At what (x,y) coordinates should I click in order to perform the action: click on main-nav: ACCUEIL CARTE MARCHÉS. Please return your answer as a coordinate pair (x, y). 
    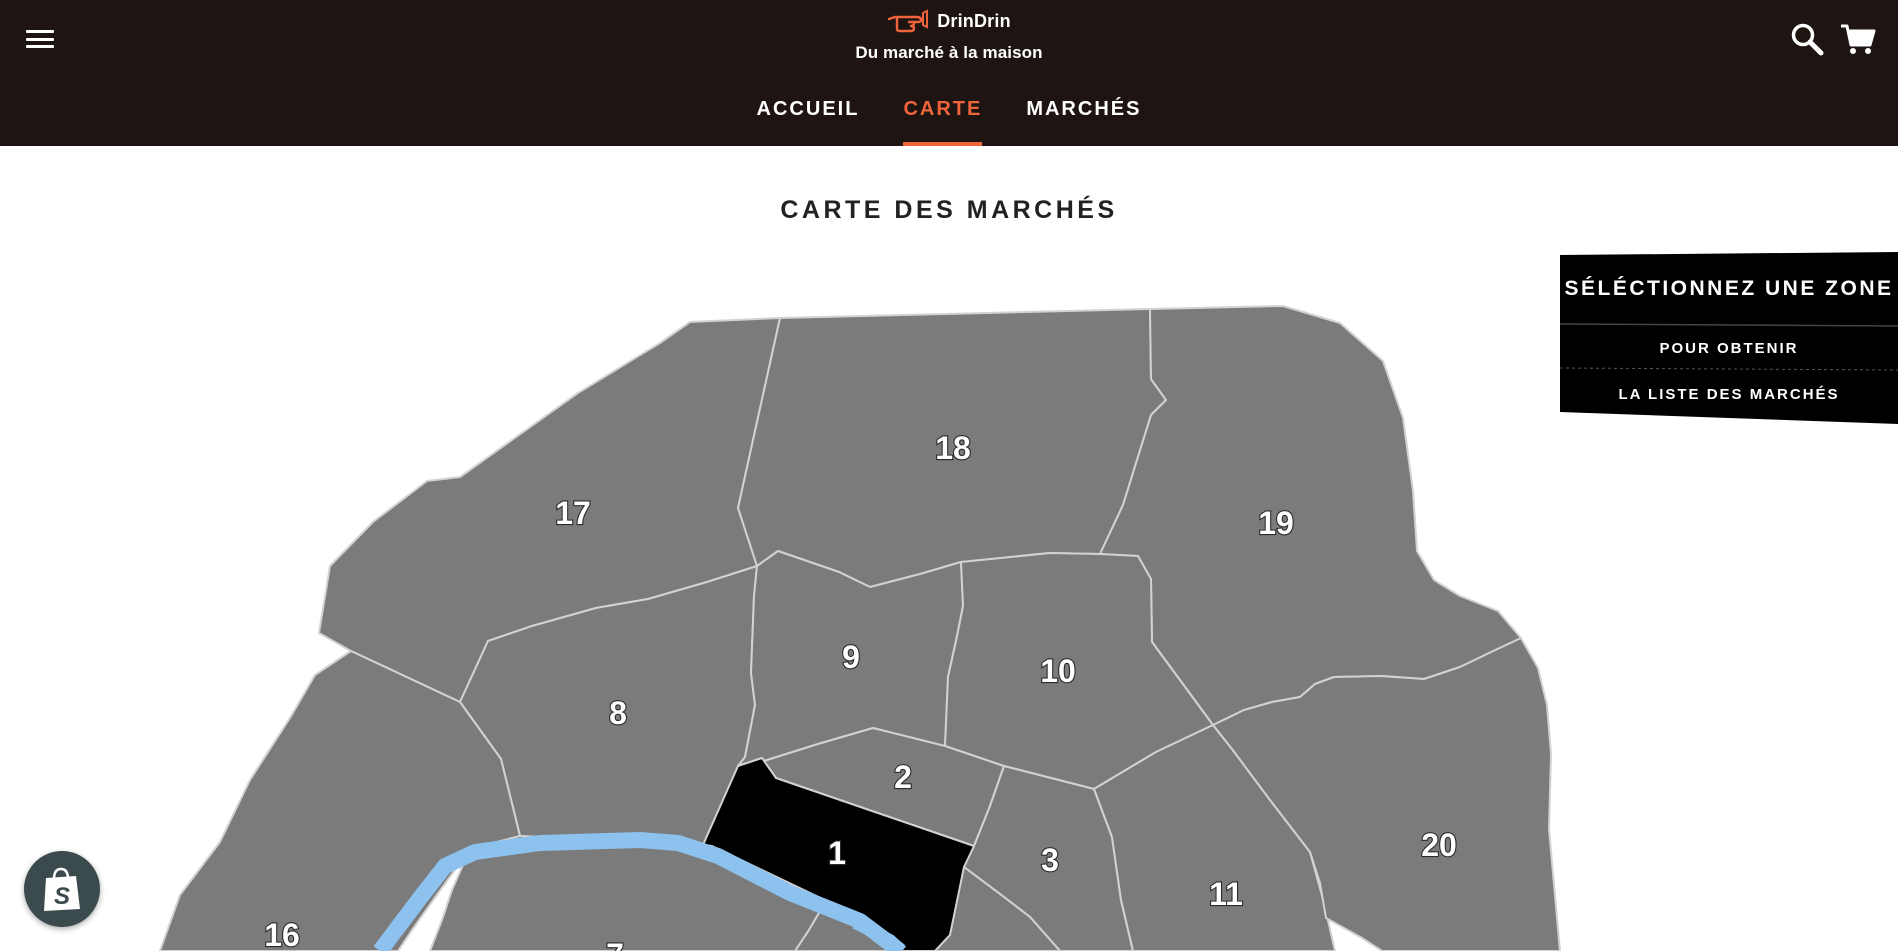
    Looking at the image, I should click on (949, 122).